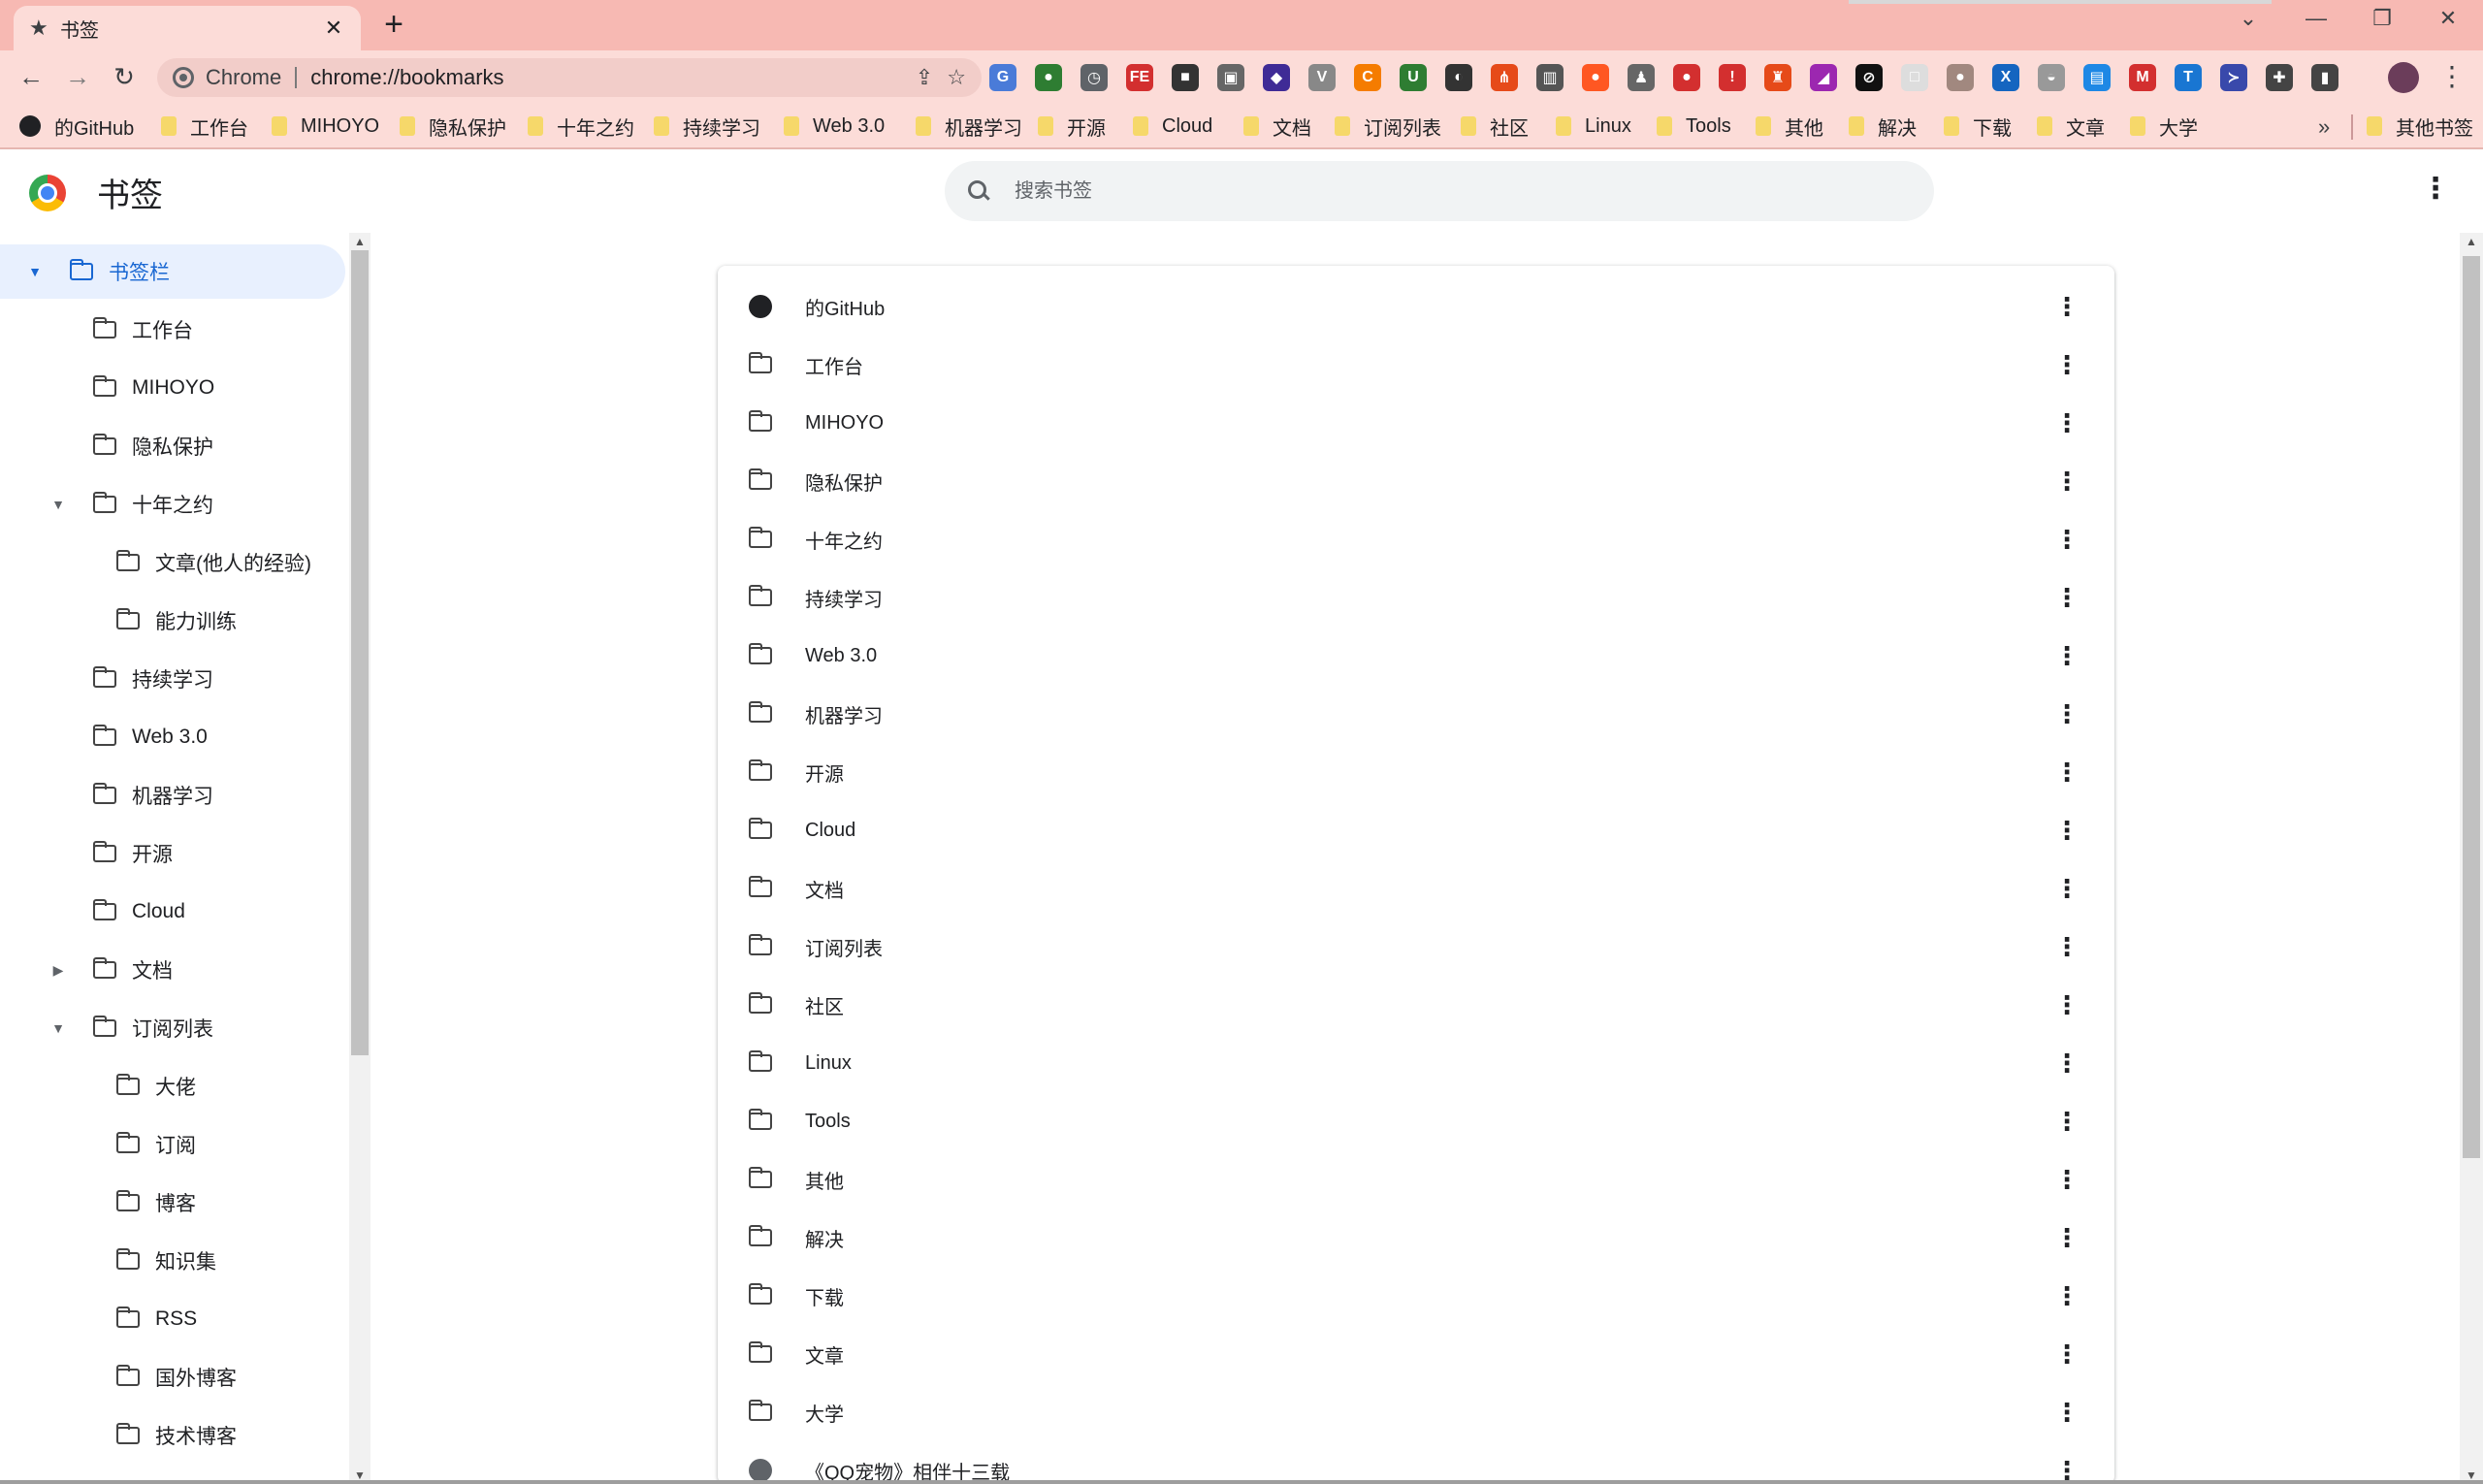  What do you see at coordinates (173, 1086) in the screenshot?
I see `sidebar-folder: 大佬` at bounding box center [173, 1086].